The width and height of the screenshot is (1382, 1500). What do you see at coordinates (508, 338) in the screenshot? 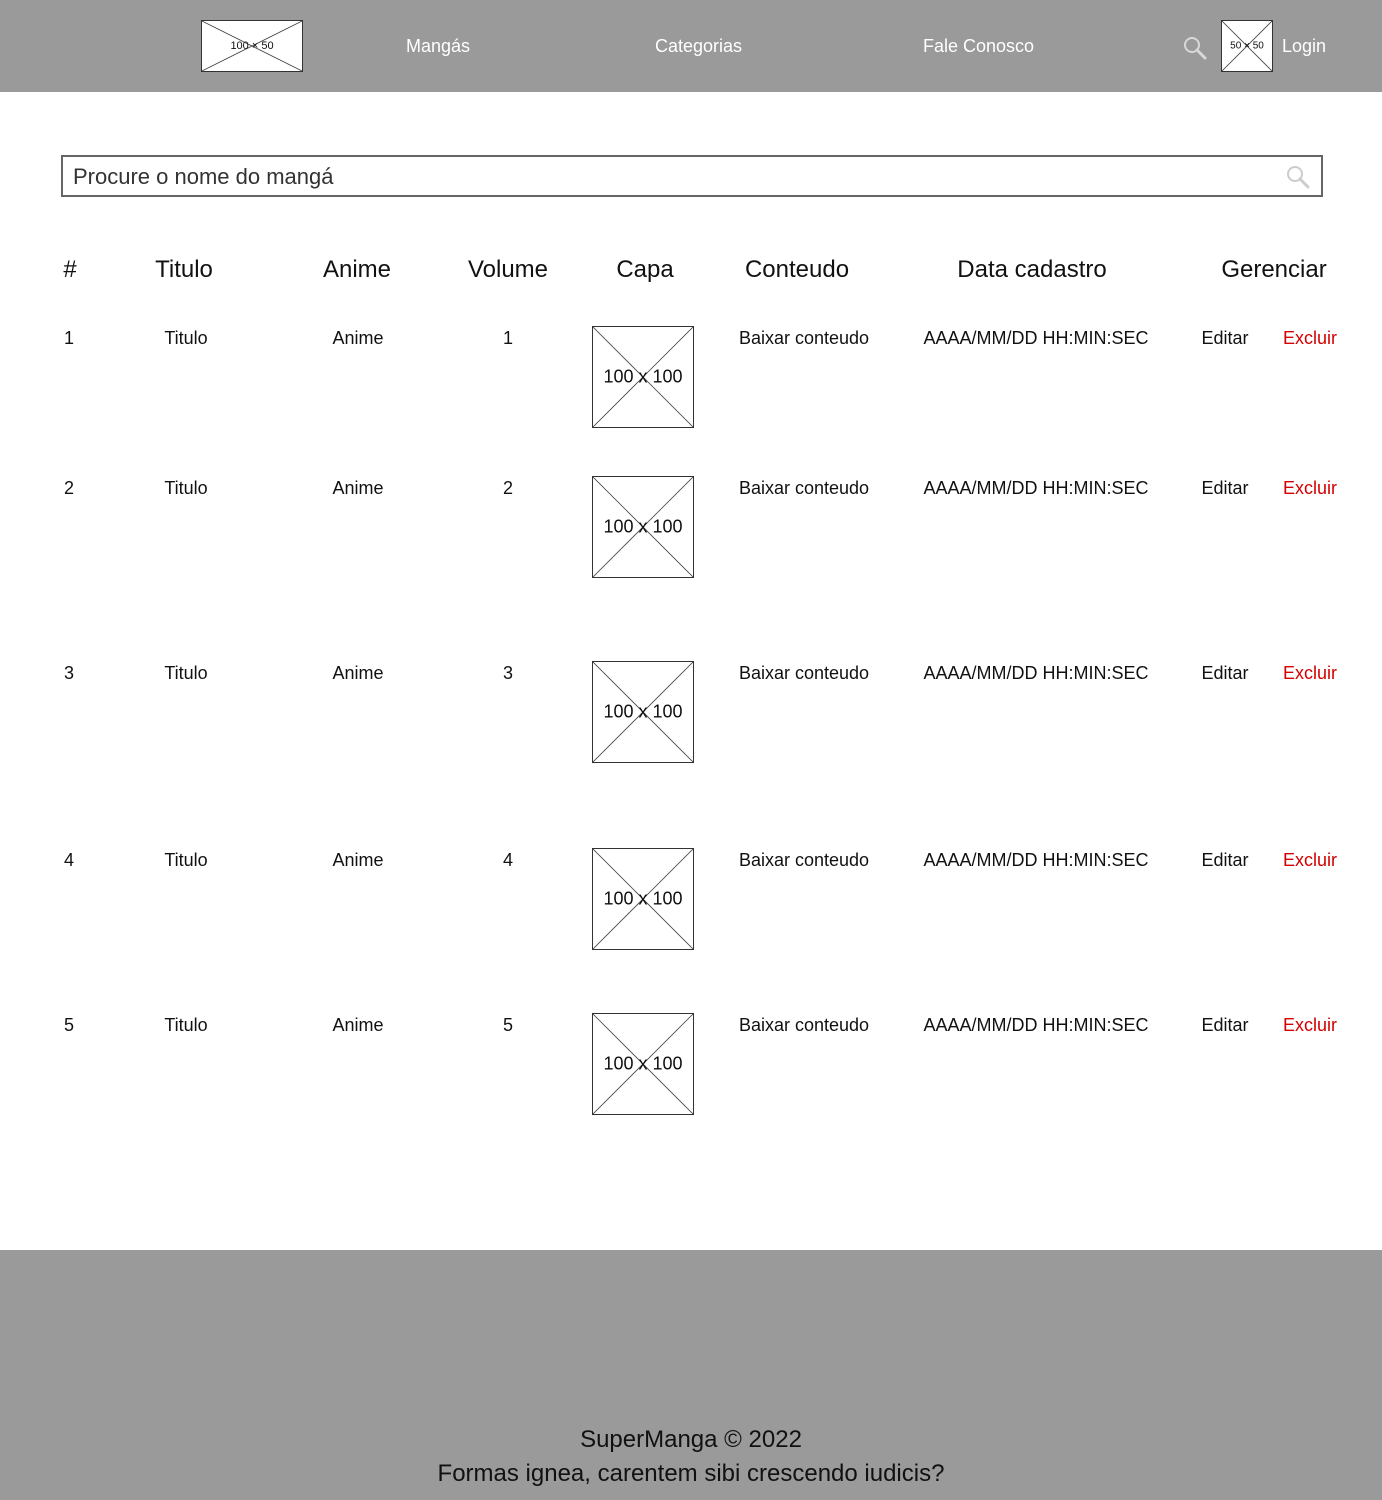
I see `cell-volume: 1` at bounding box center [508, 338].